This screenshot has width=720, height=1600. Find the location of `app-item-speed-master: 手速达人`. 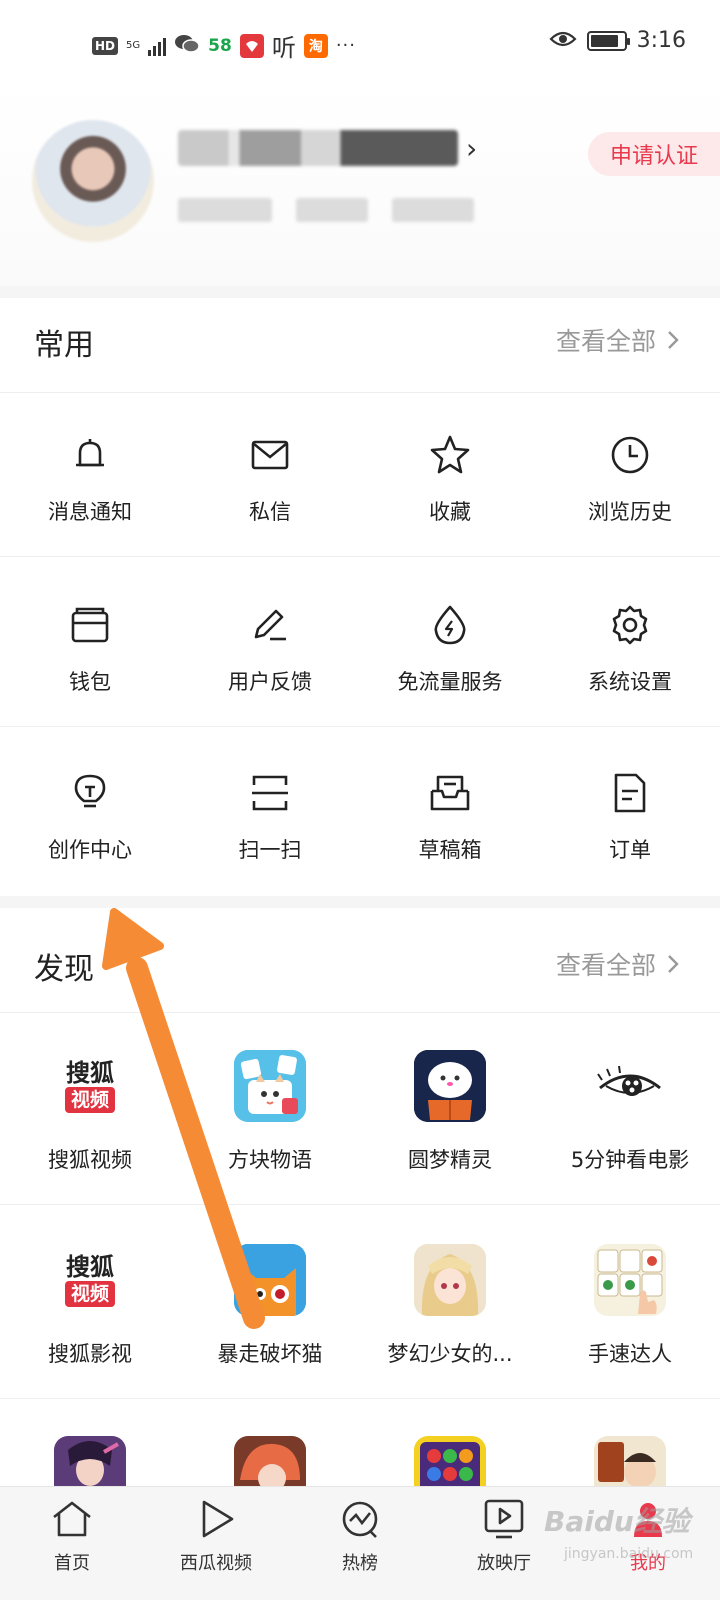

app-item-speed-master: 手速达人 is located at coordinates (630, 1306).